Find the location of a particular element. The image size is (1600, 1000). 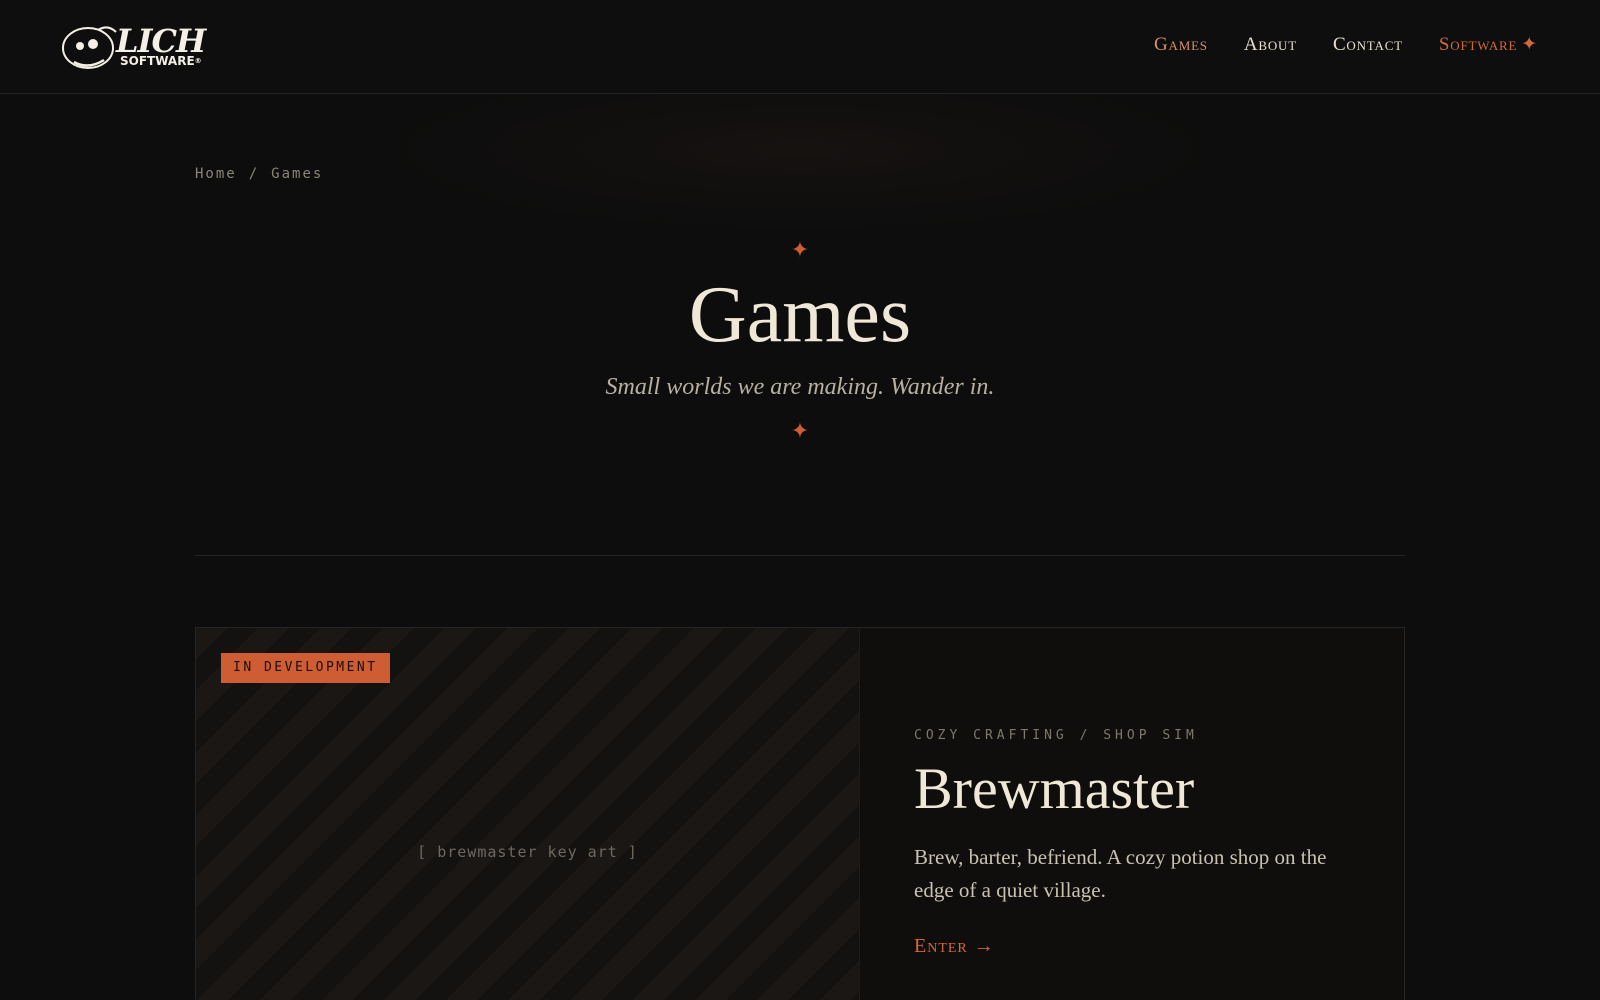

nav-contact: Contact is located at coordinates (1368, 45).